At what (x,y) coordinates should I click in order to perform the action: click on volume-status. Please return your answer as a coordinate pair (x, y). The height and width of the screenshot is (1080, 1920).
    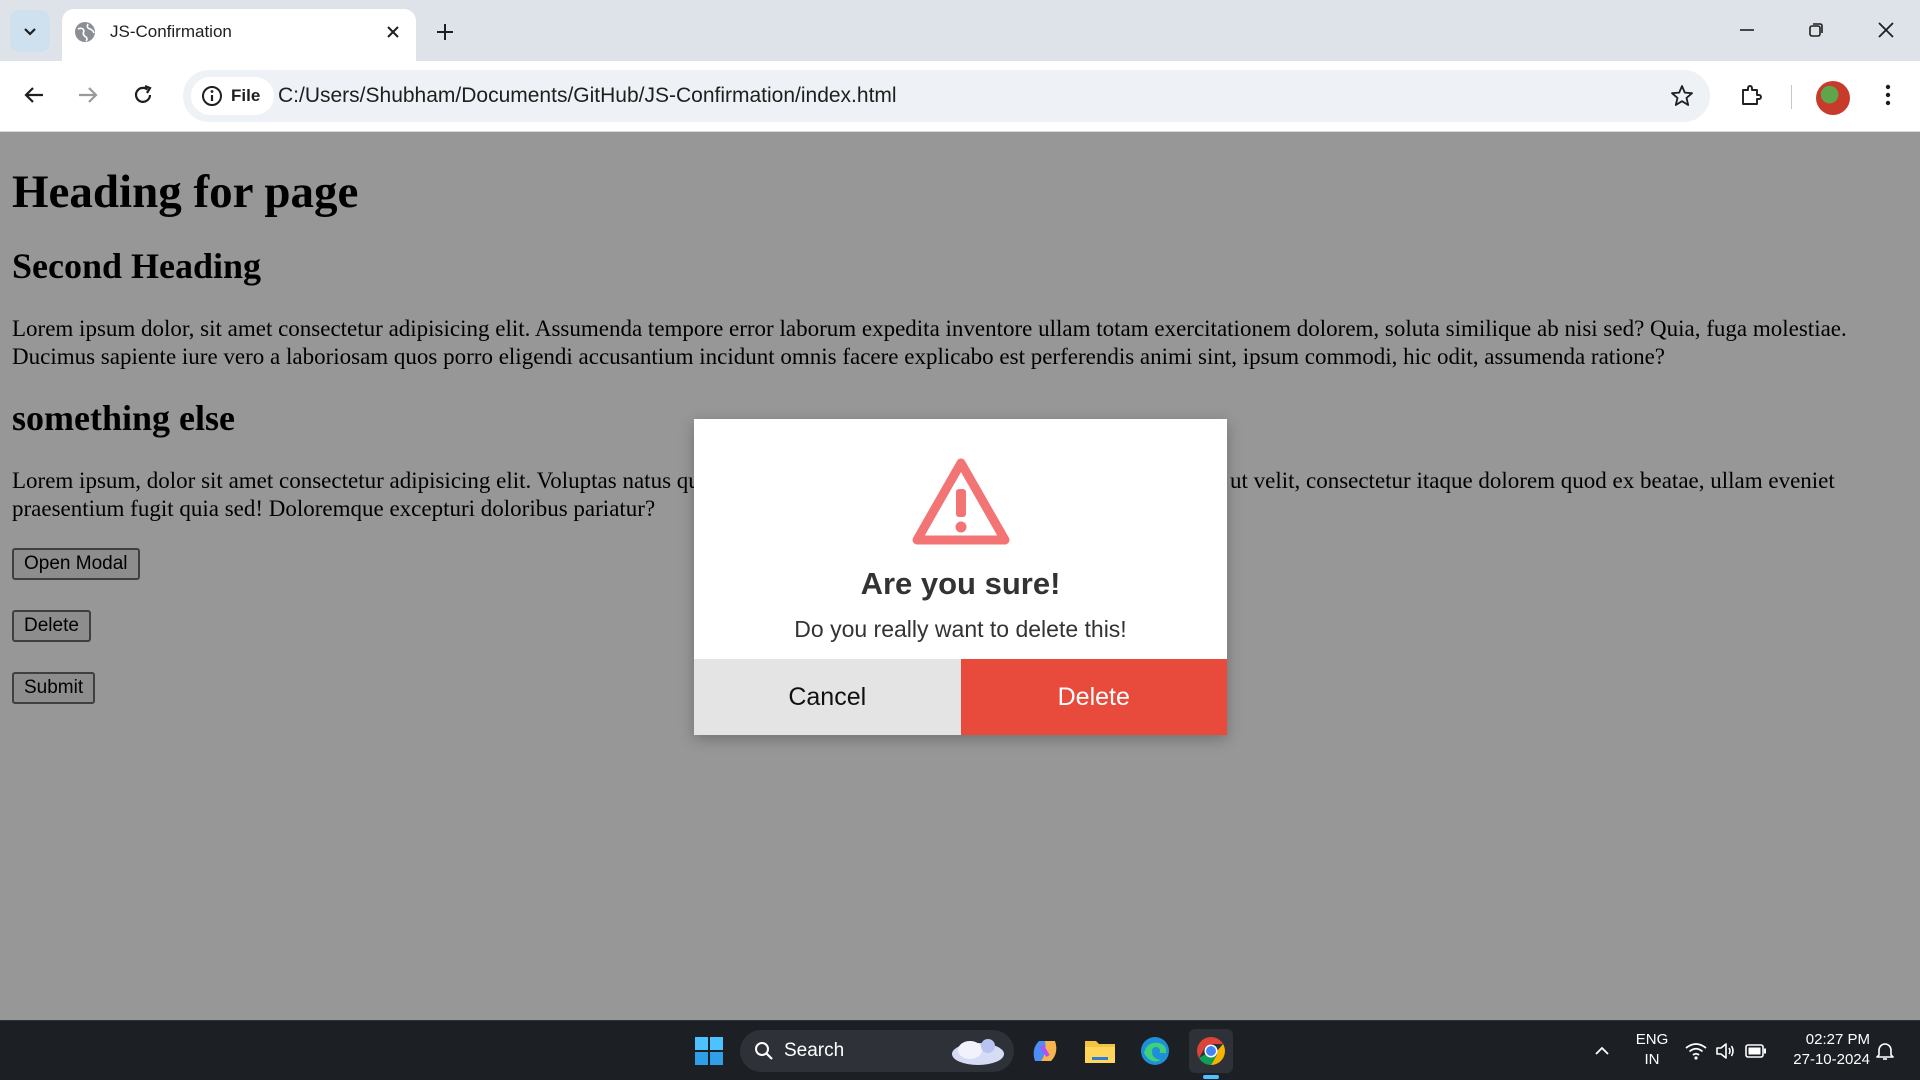
    Looking at the image, I should click on (1725, 1051).